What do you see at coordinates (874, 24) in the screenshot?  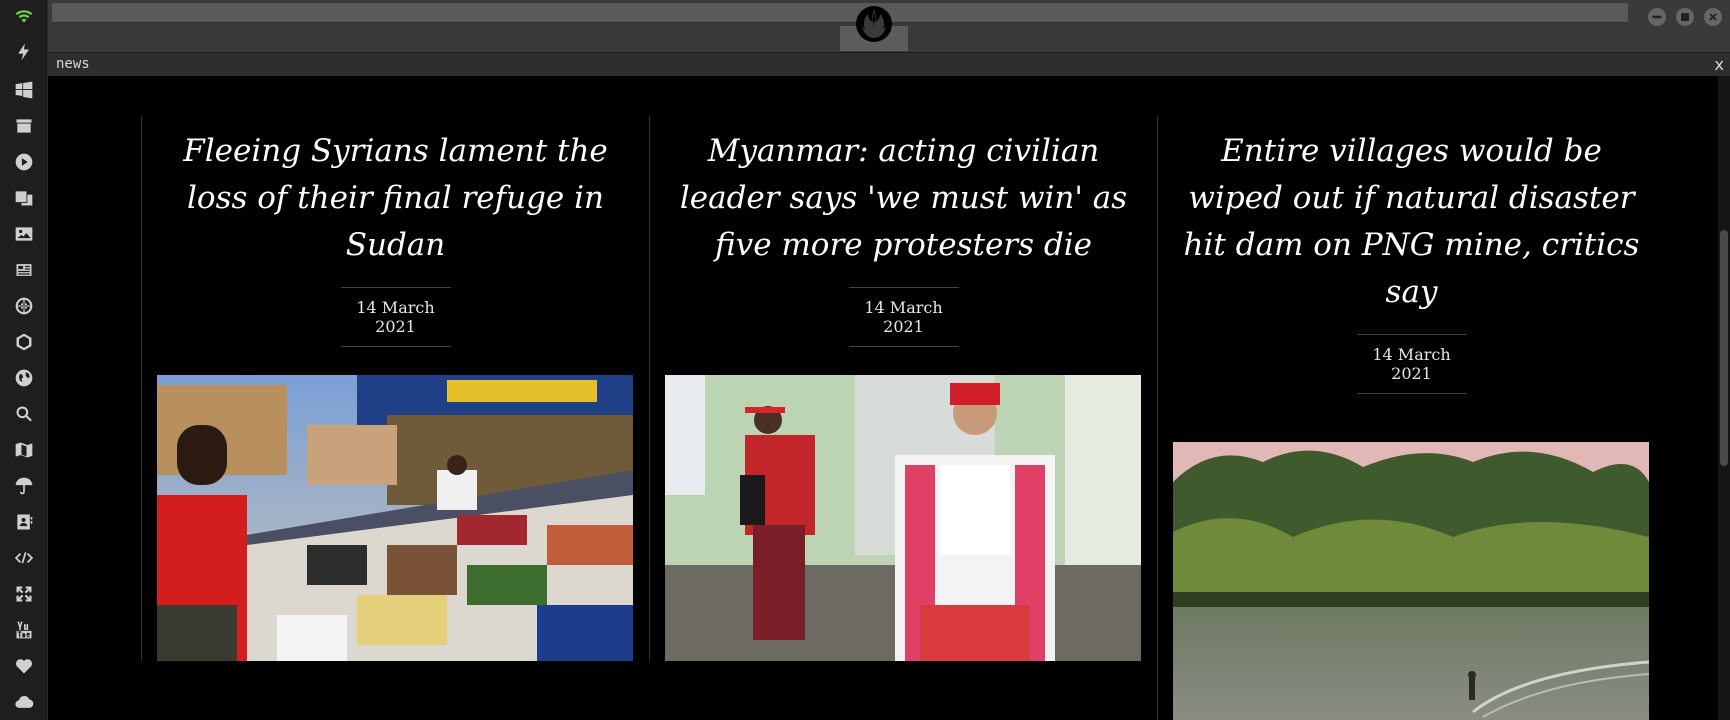 I see `rebel-alliance-icon` at bounding box center [874, 24].